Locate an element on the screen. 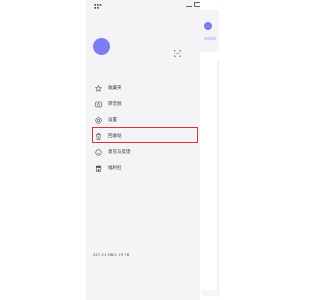 This screenshot has width=320, height=300. main-avatar-peek is located at coordinates (208, 26).